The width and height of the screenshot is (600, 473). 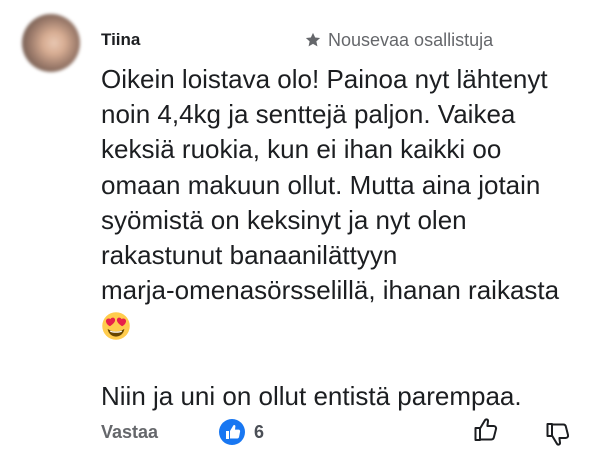 I want to click on comment-line: rakastunut banaanilättyyn, so click(x=249, y=254).